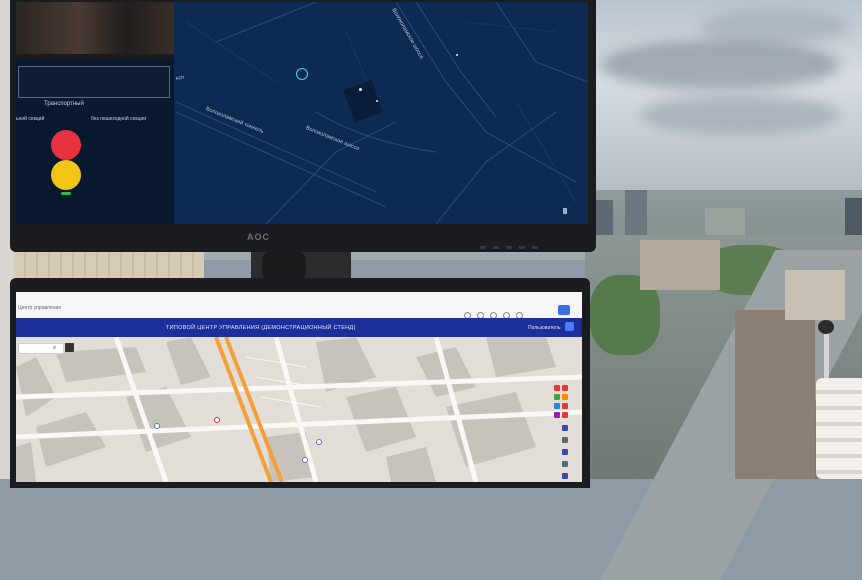  What do you see at coordinates (109, 266) in the screenshot?
I see `window-blind` at bounding box center [109, 266].